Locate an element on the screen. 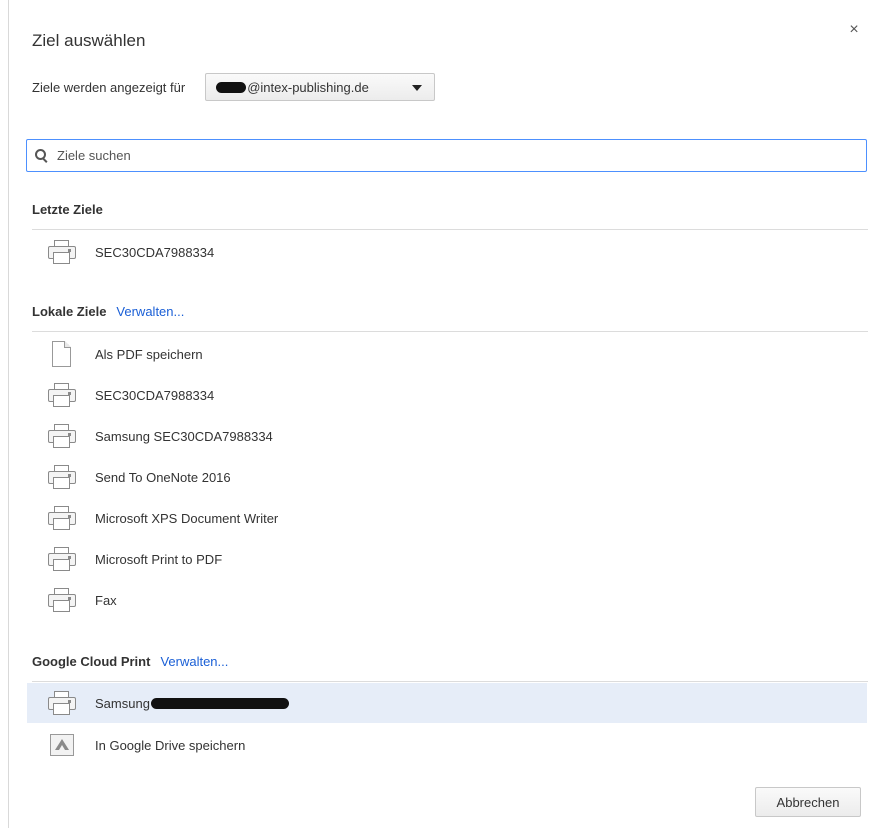 The image size is (877, 828). search-input is located at coordinates (447, 155).